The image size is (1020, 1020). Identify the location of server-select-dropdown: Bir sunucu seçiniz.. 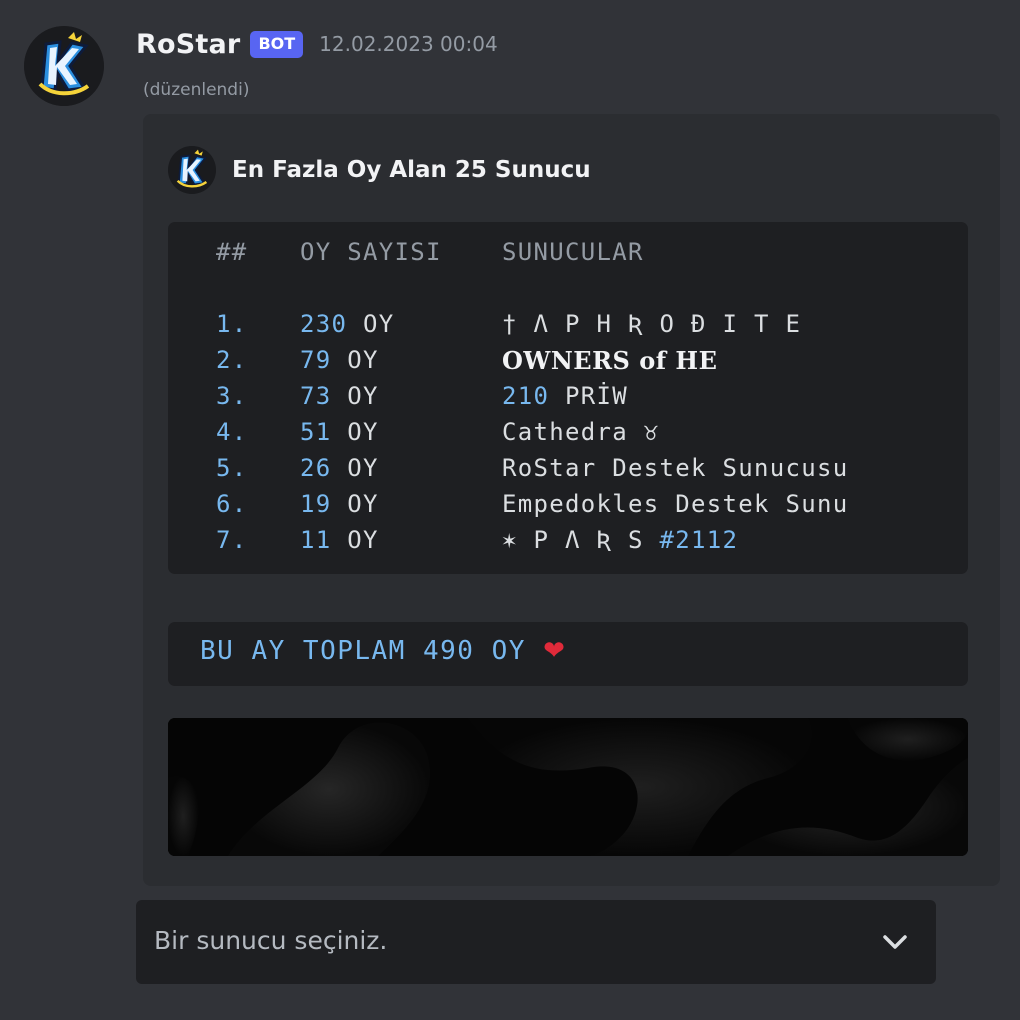
(536, 942).